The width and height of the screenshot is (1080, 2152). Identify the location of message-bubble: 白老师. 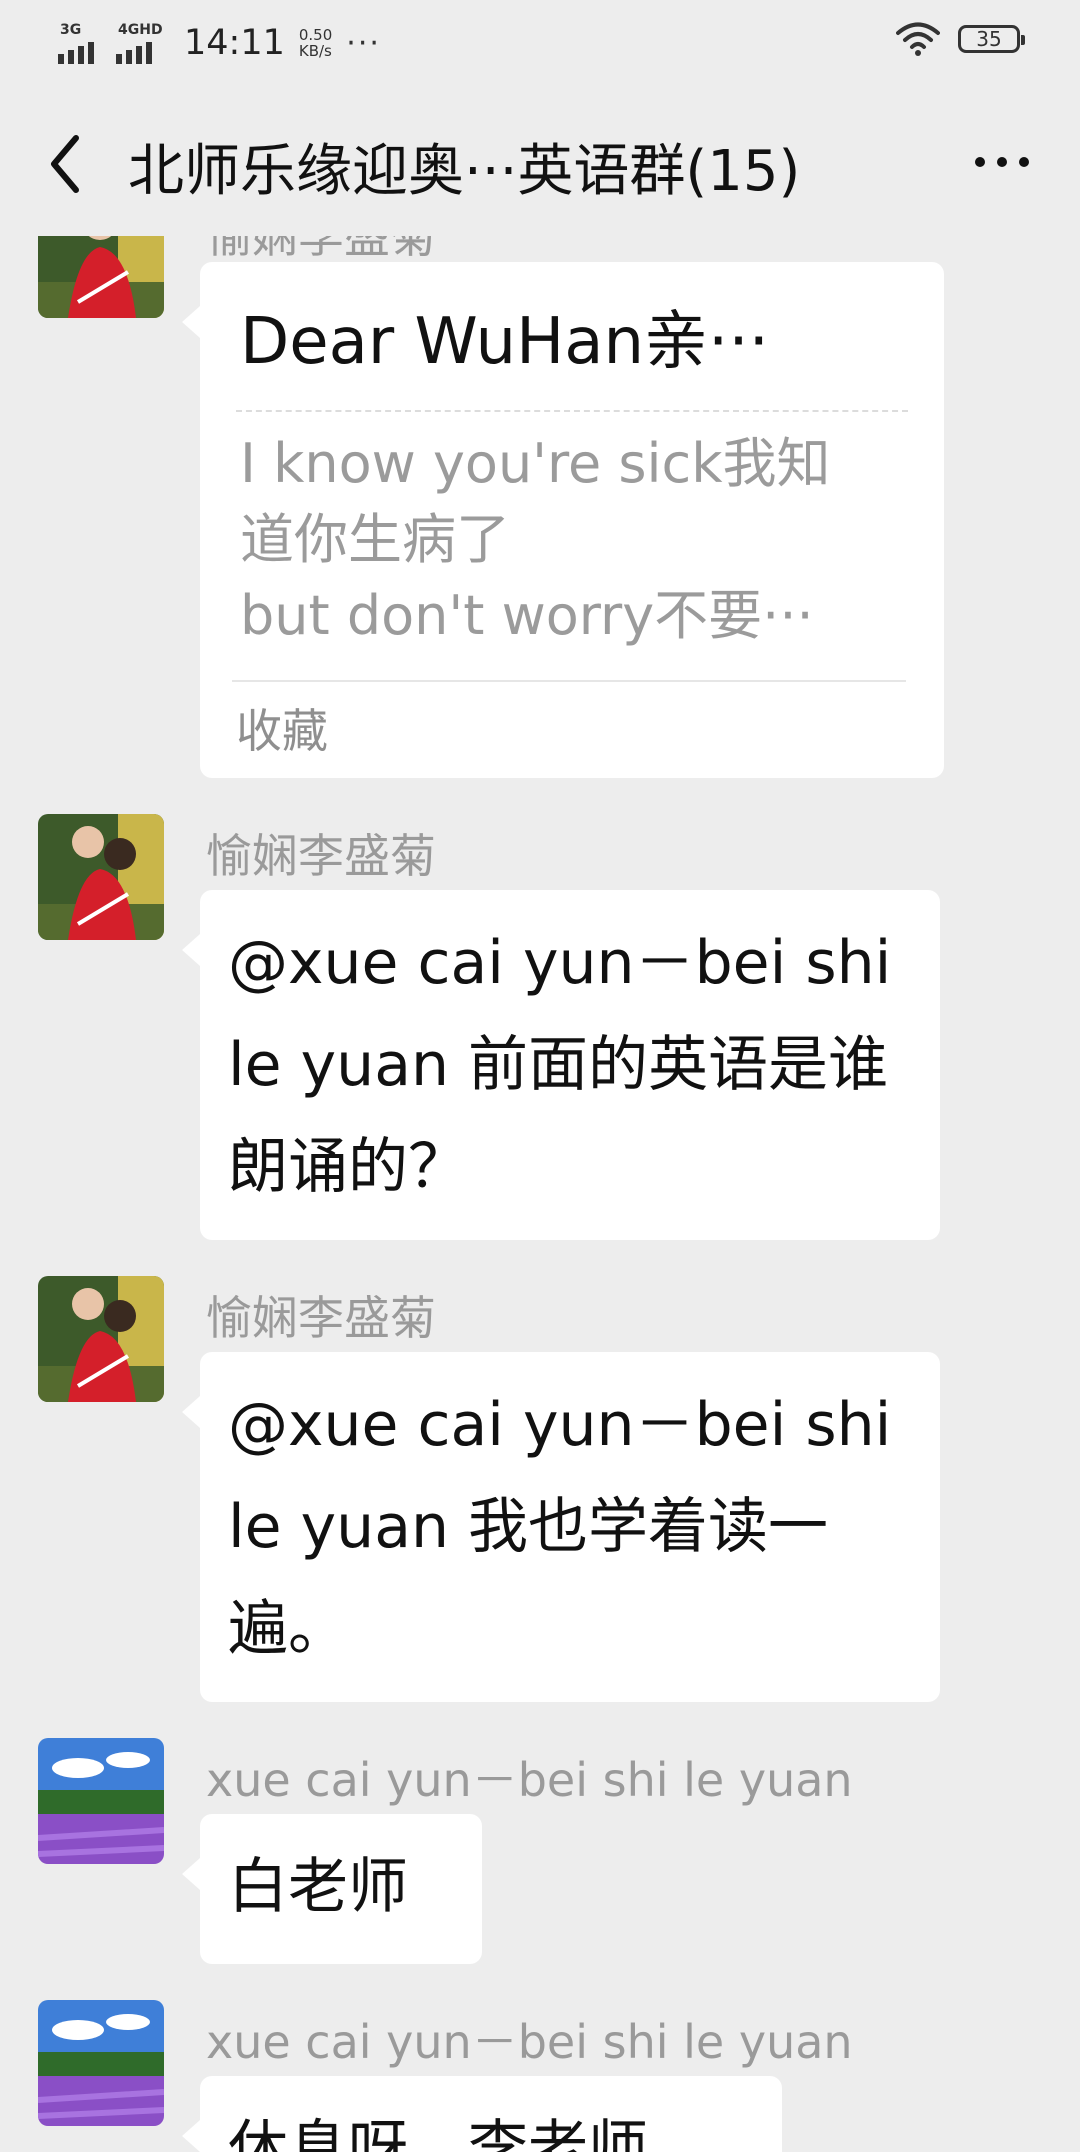
(332, 1889).